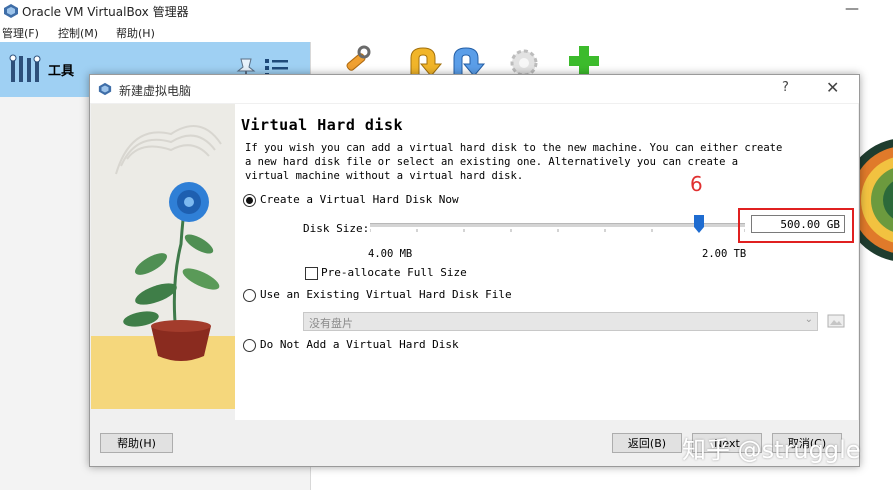 This screenshot has height=490, width=893. What do you see at coordinates (249, 295) in the screenshot?
I see `existing-disk-radio` at bounding box center [249, 295].